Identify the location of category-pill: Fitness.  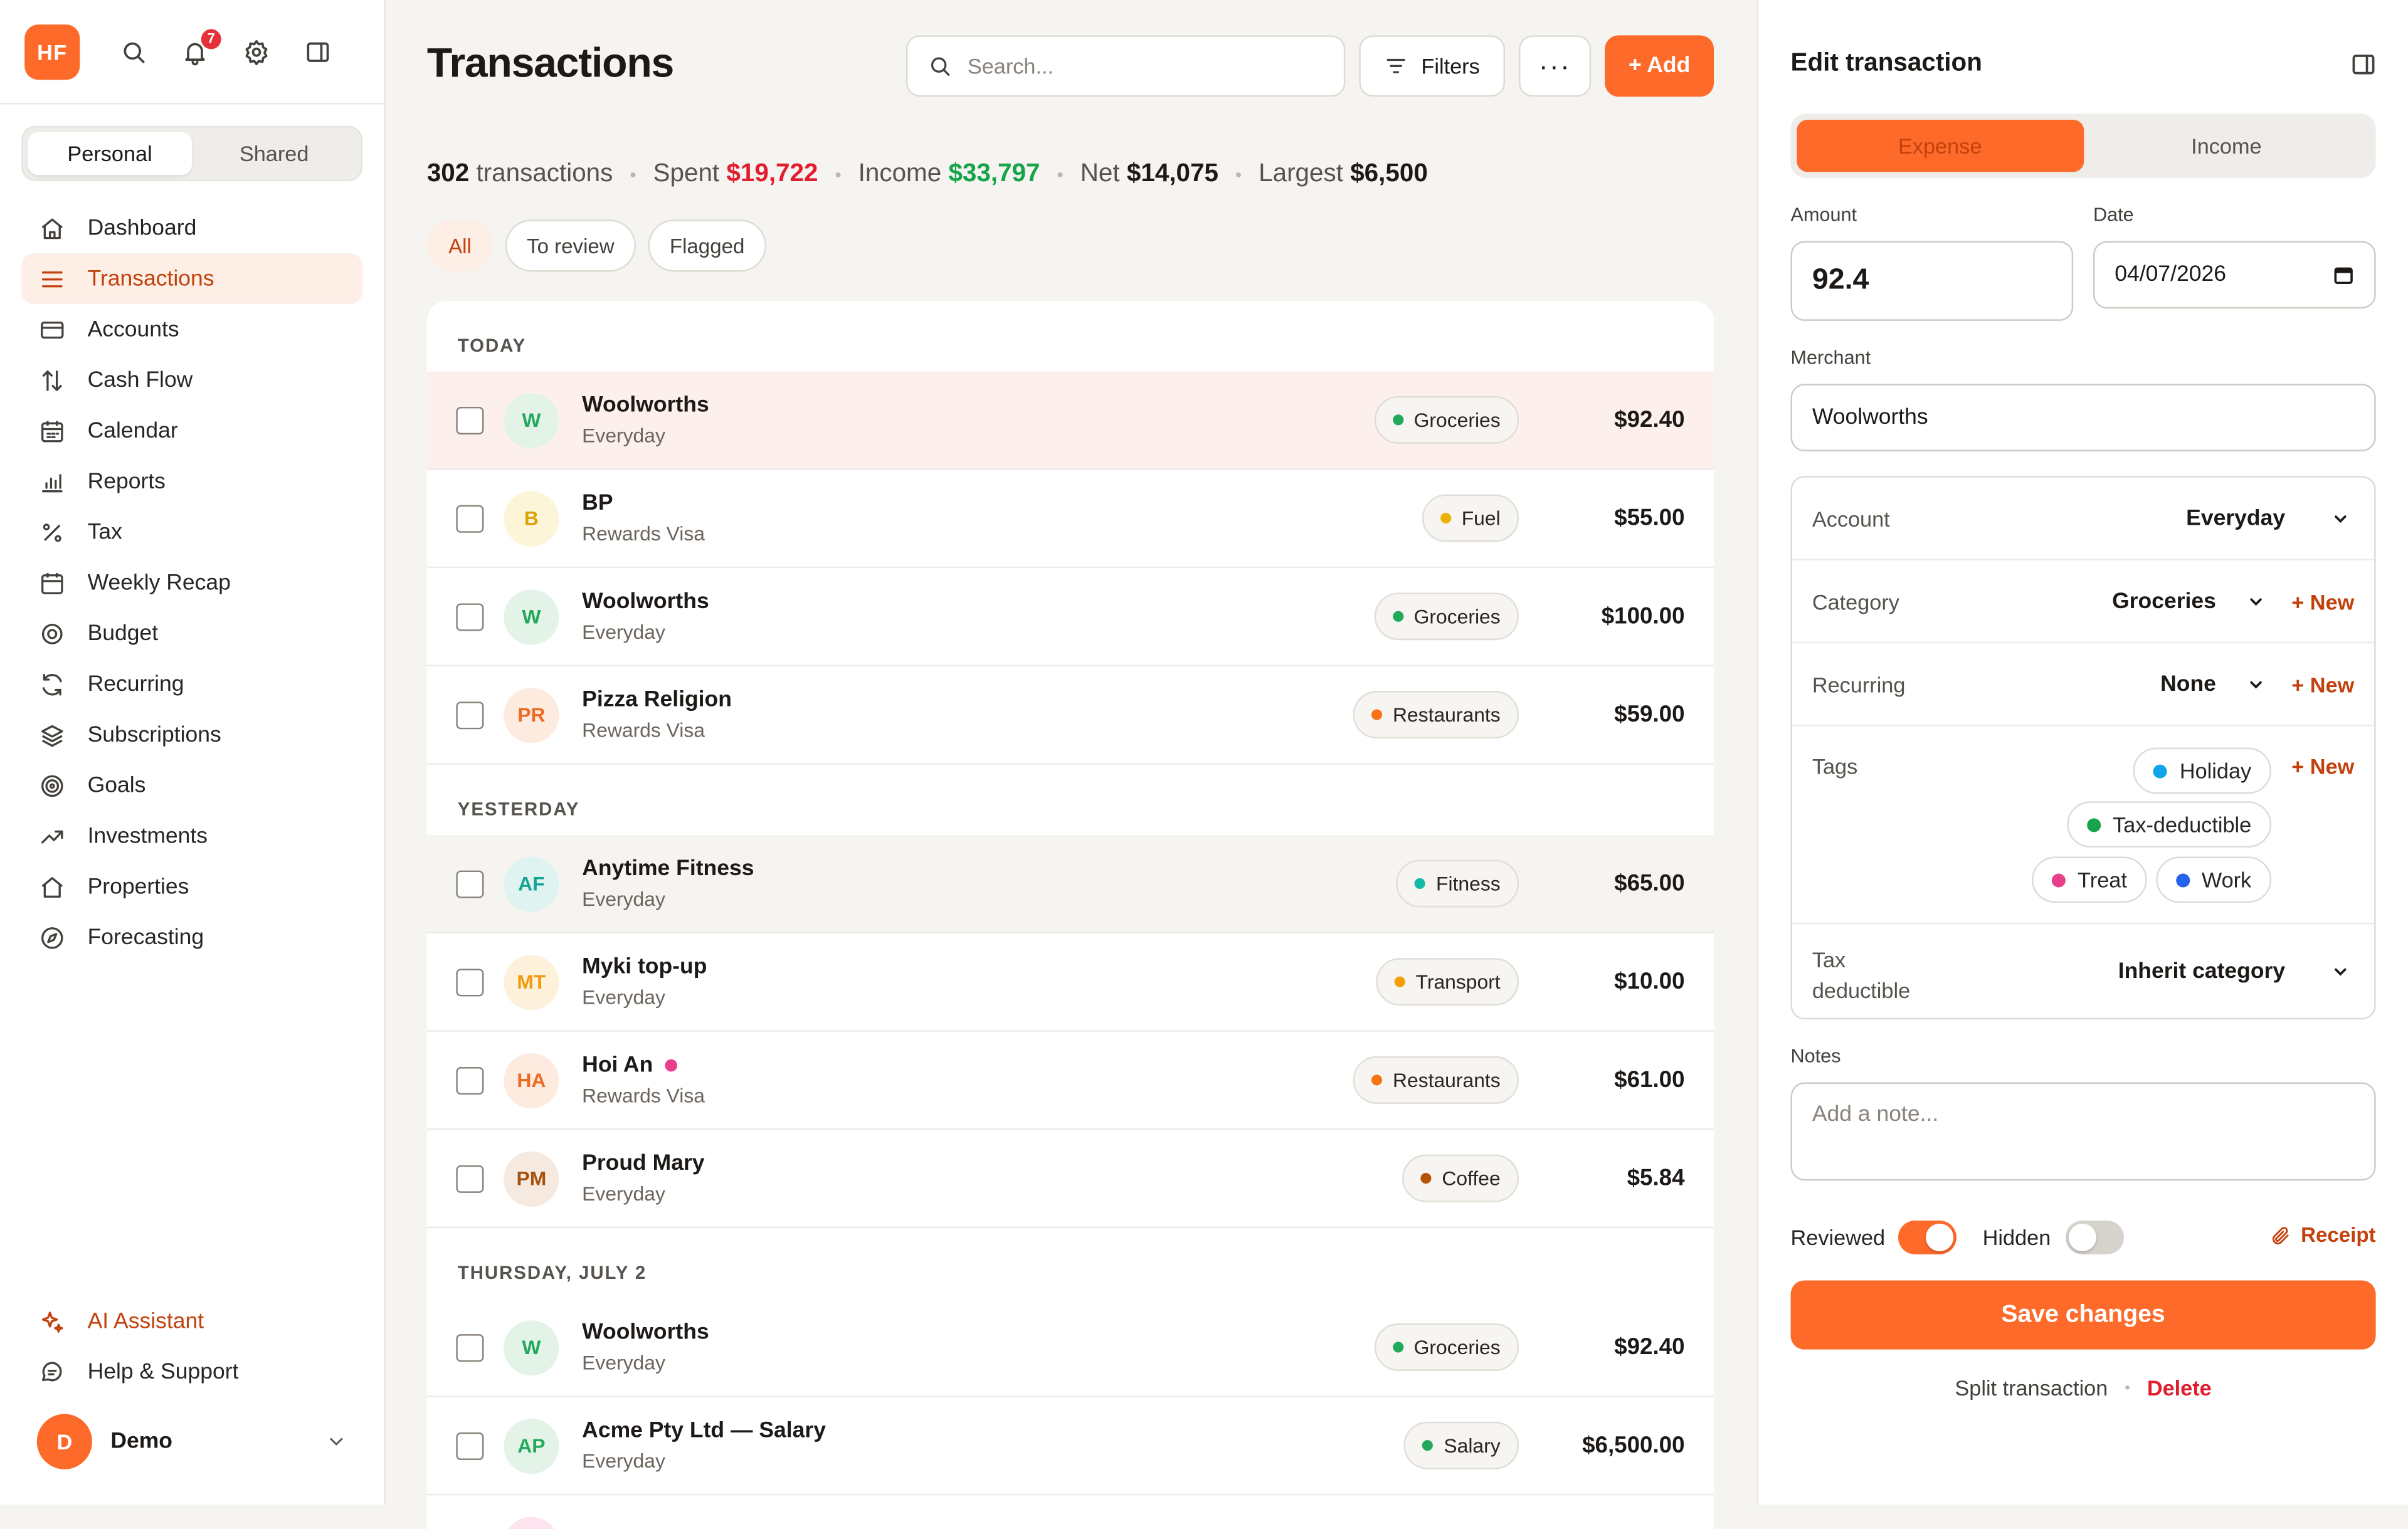
(1457, 883).